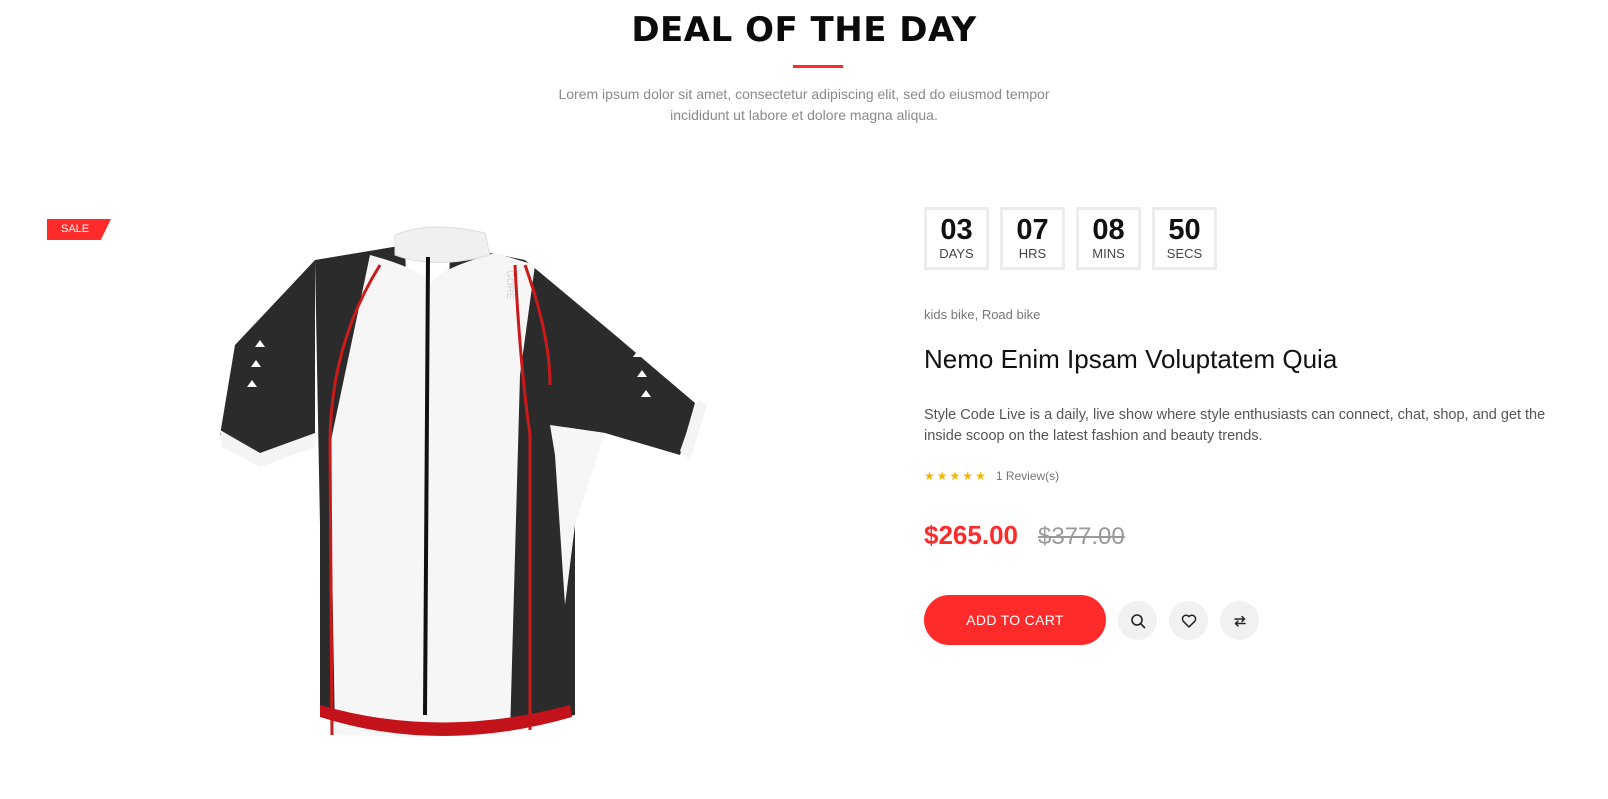 The height and width of the screenshot is (799, 1608). I want to click on quick-view-button, so click(1137, 620).